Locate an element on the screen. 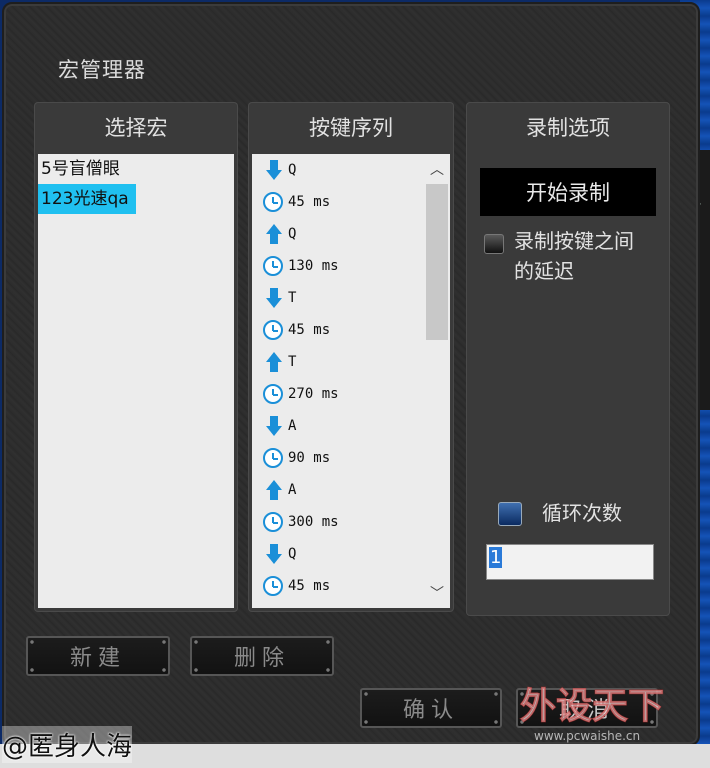 The height and width of the screenshot is (768, 710). record-delay-label-line1: 录制按键之间 is located at coordinates (574, 241).